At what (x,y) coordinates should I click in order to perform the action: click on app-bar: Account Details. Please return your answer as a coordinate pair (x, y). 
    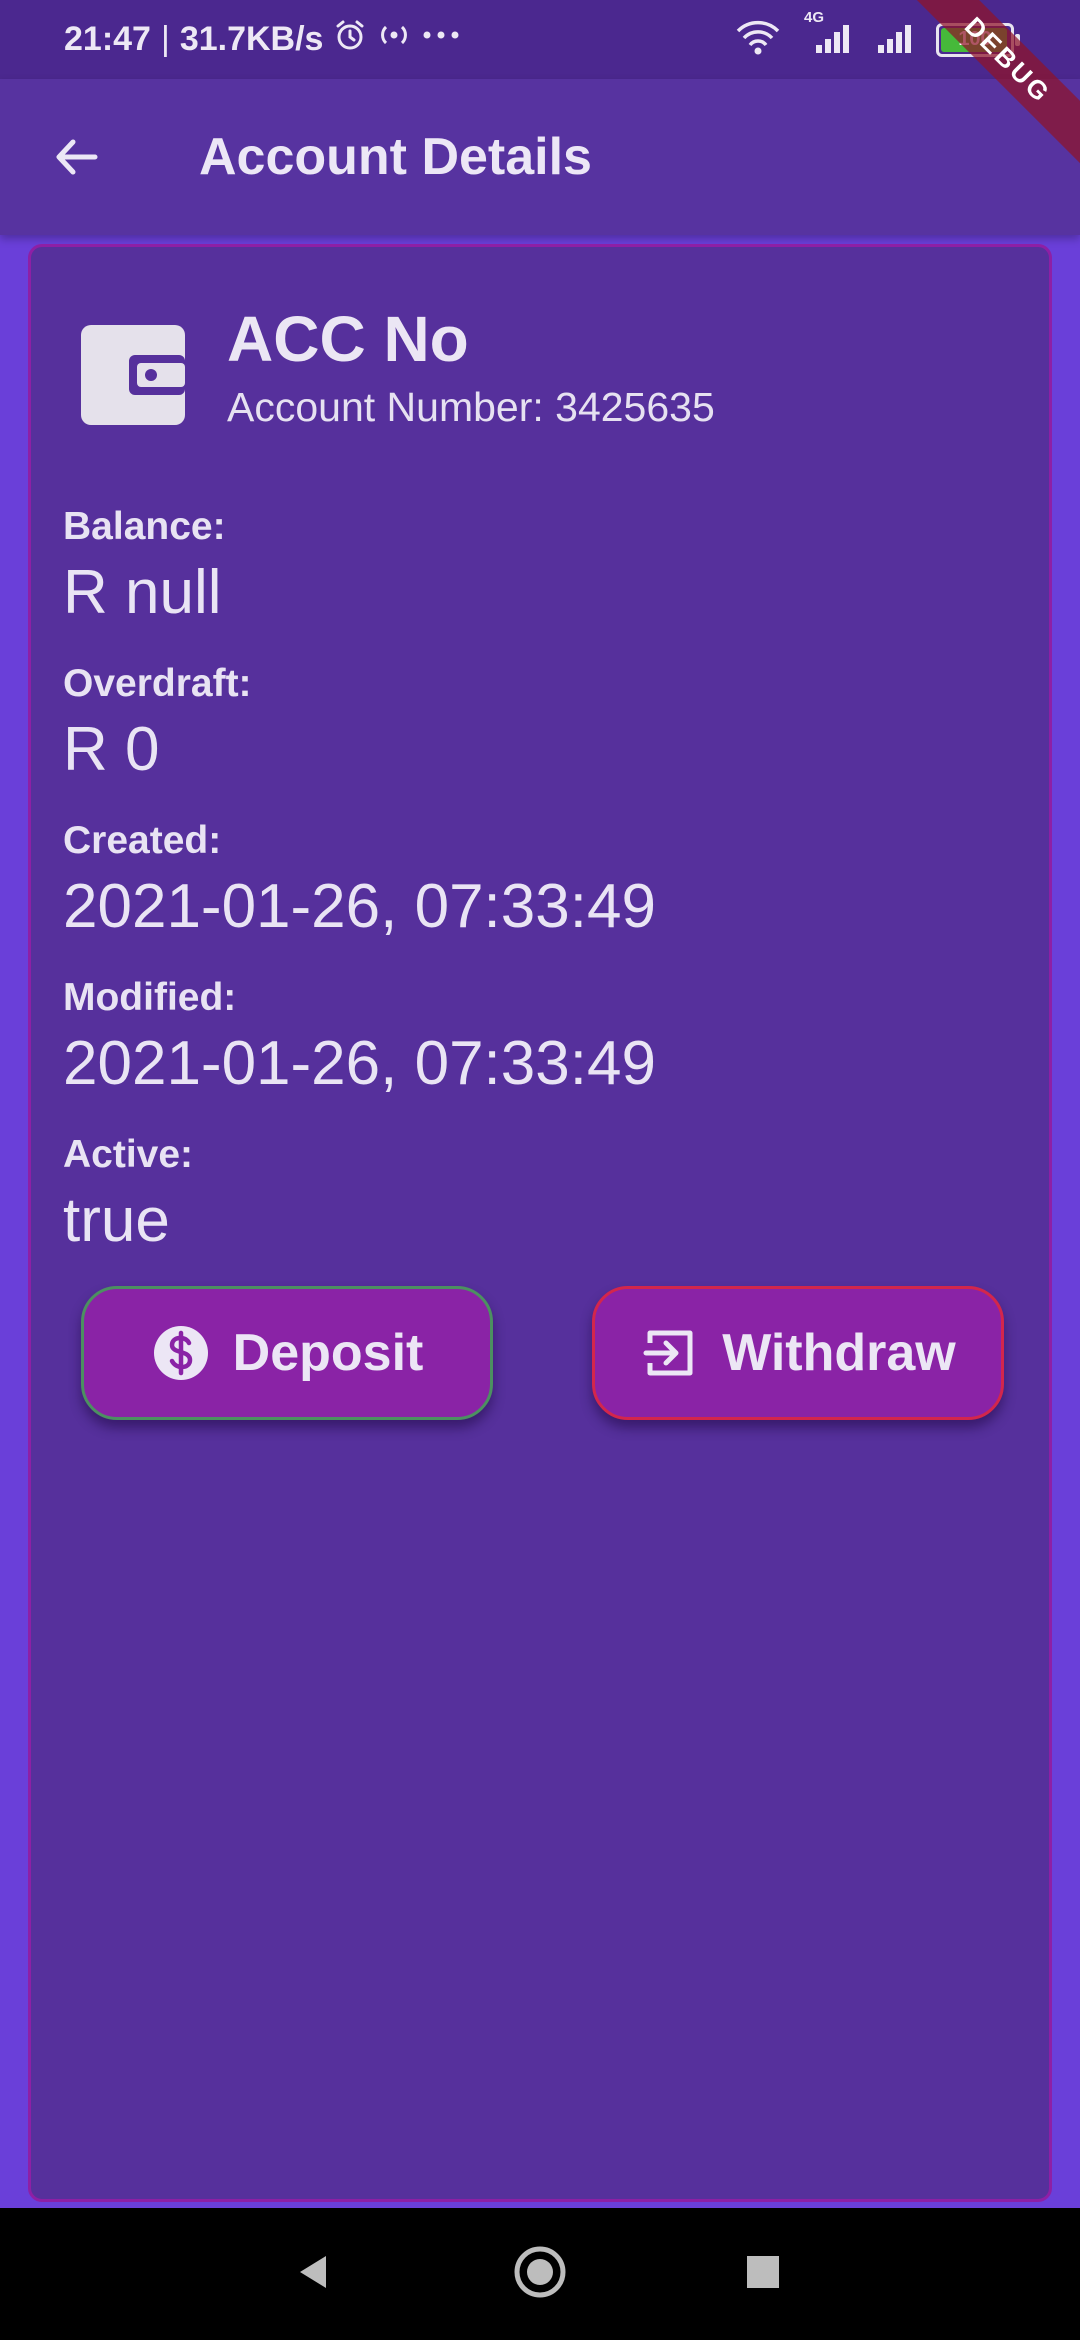
    Looking at the image, I should click on (540, 157).